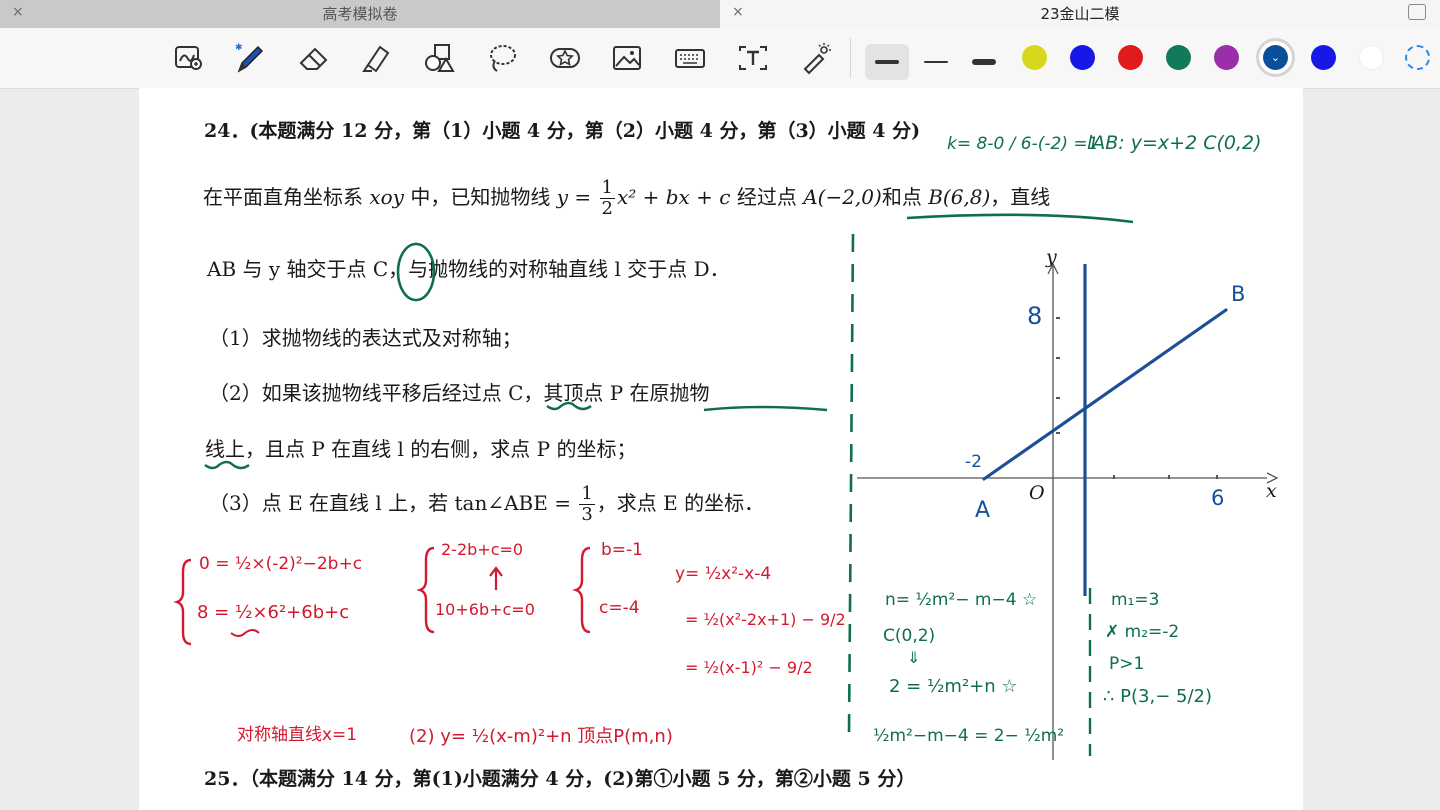 Image resolution: width=1440 pixels, height=810 pixels. What do you see at coordinates (1417, 57) in the screenshot?
I see `custom-color-icon` at bounding box center [1417, 57].